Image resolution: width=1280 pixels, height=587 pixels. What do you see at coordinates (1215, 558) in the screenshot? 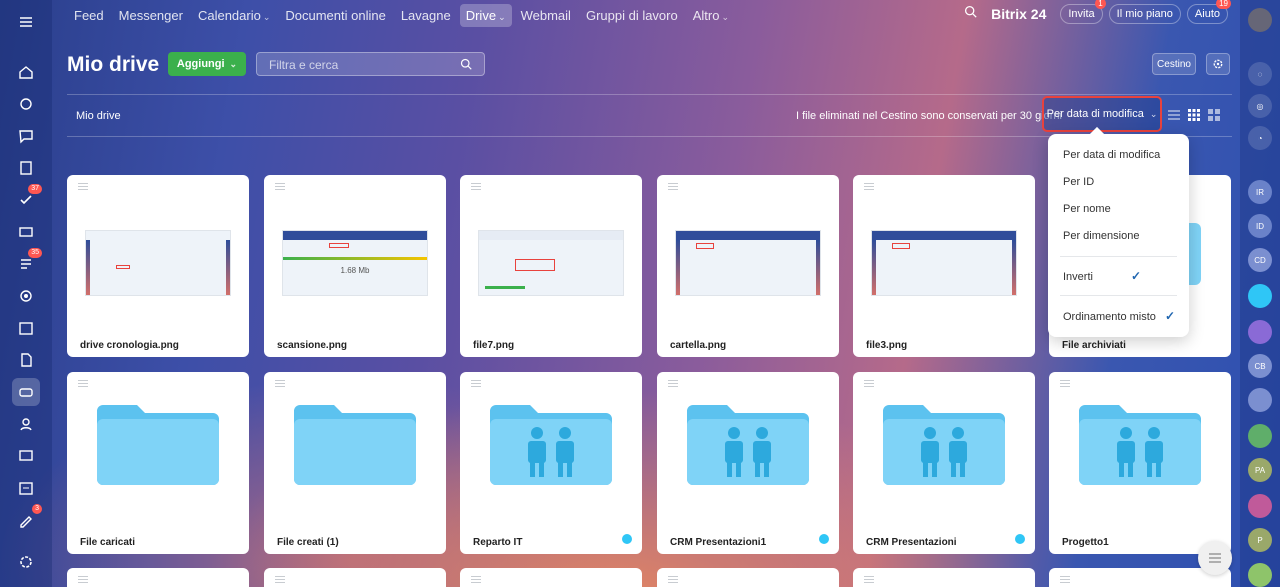
I see `feedback-button` at bounding box center [1215, 558].